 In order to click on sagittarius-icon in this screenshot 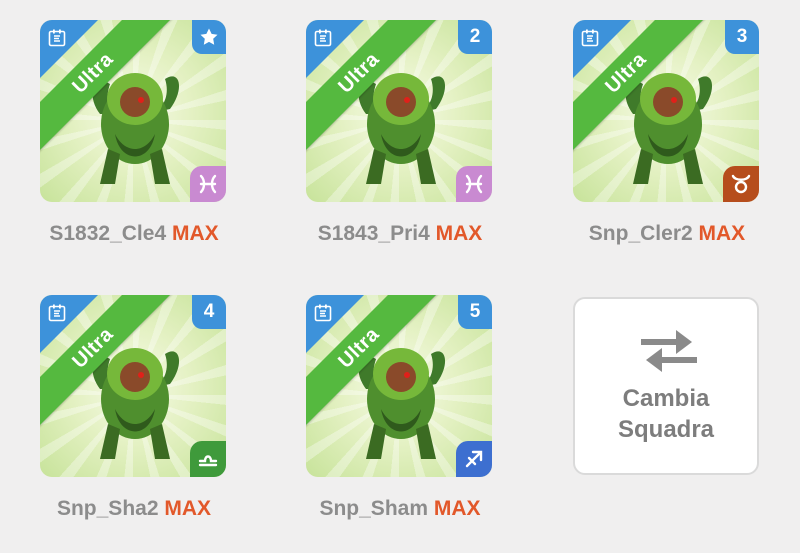, I will do `click(474, 459)`.